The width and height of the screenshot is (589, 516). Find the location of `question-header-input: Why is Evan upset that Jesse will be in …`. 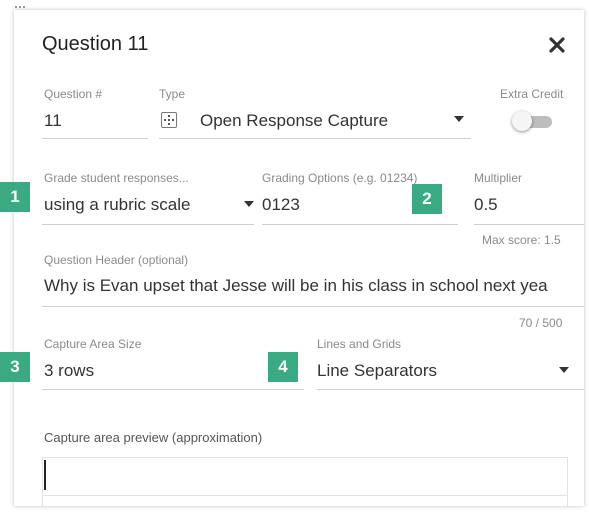

question-header-input: Why is Evan upset that Jesse will be in … is located at coordinates (296, 286).